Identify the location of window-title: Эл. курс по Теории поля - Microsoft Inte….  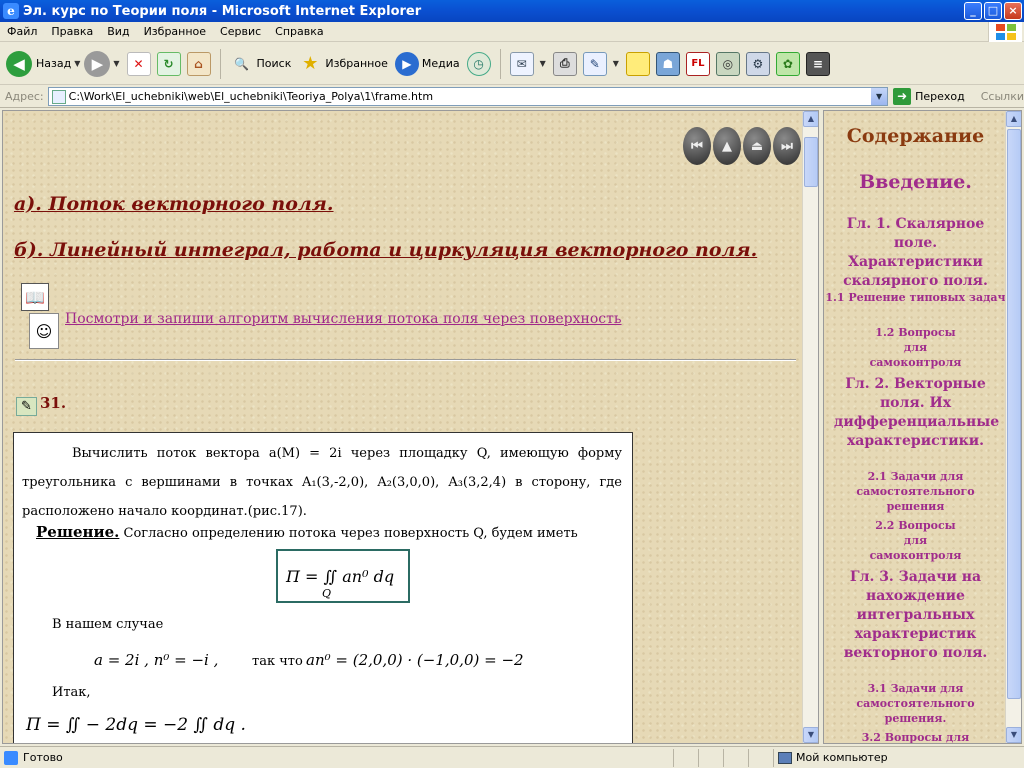
(222, 11).